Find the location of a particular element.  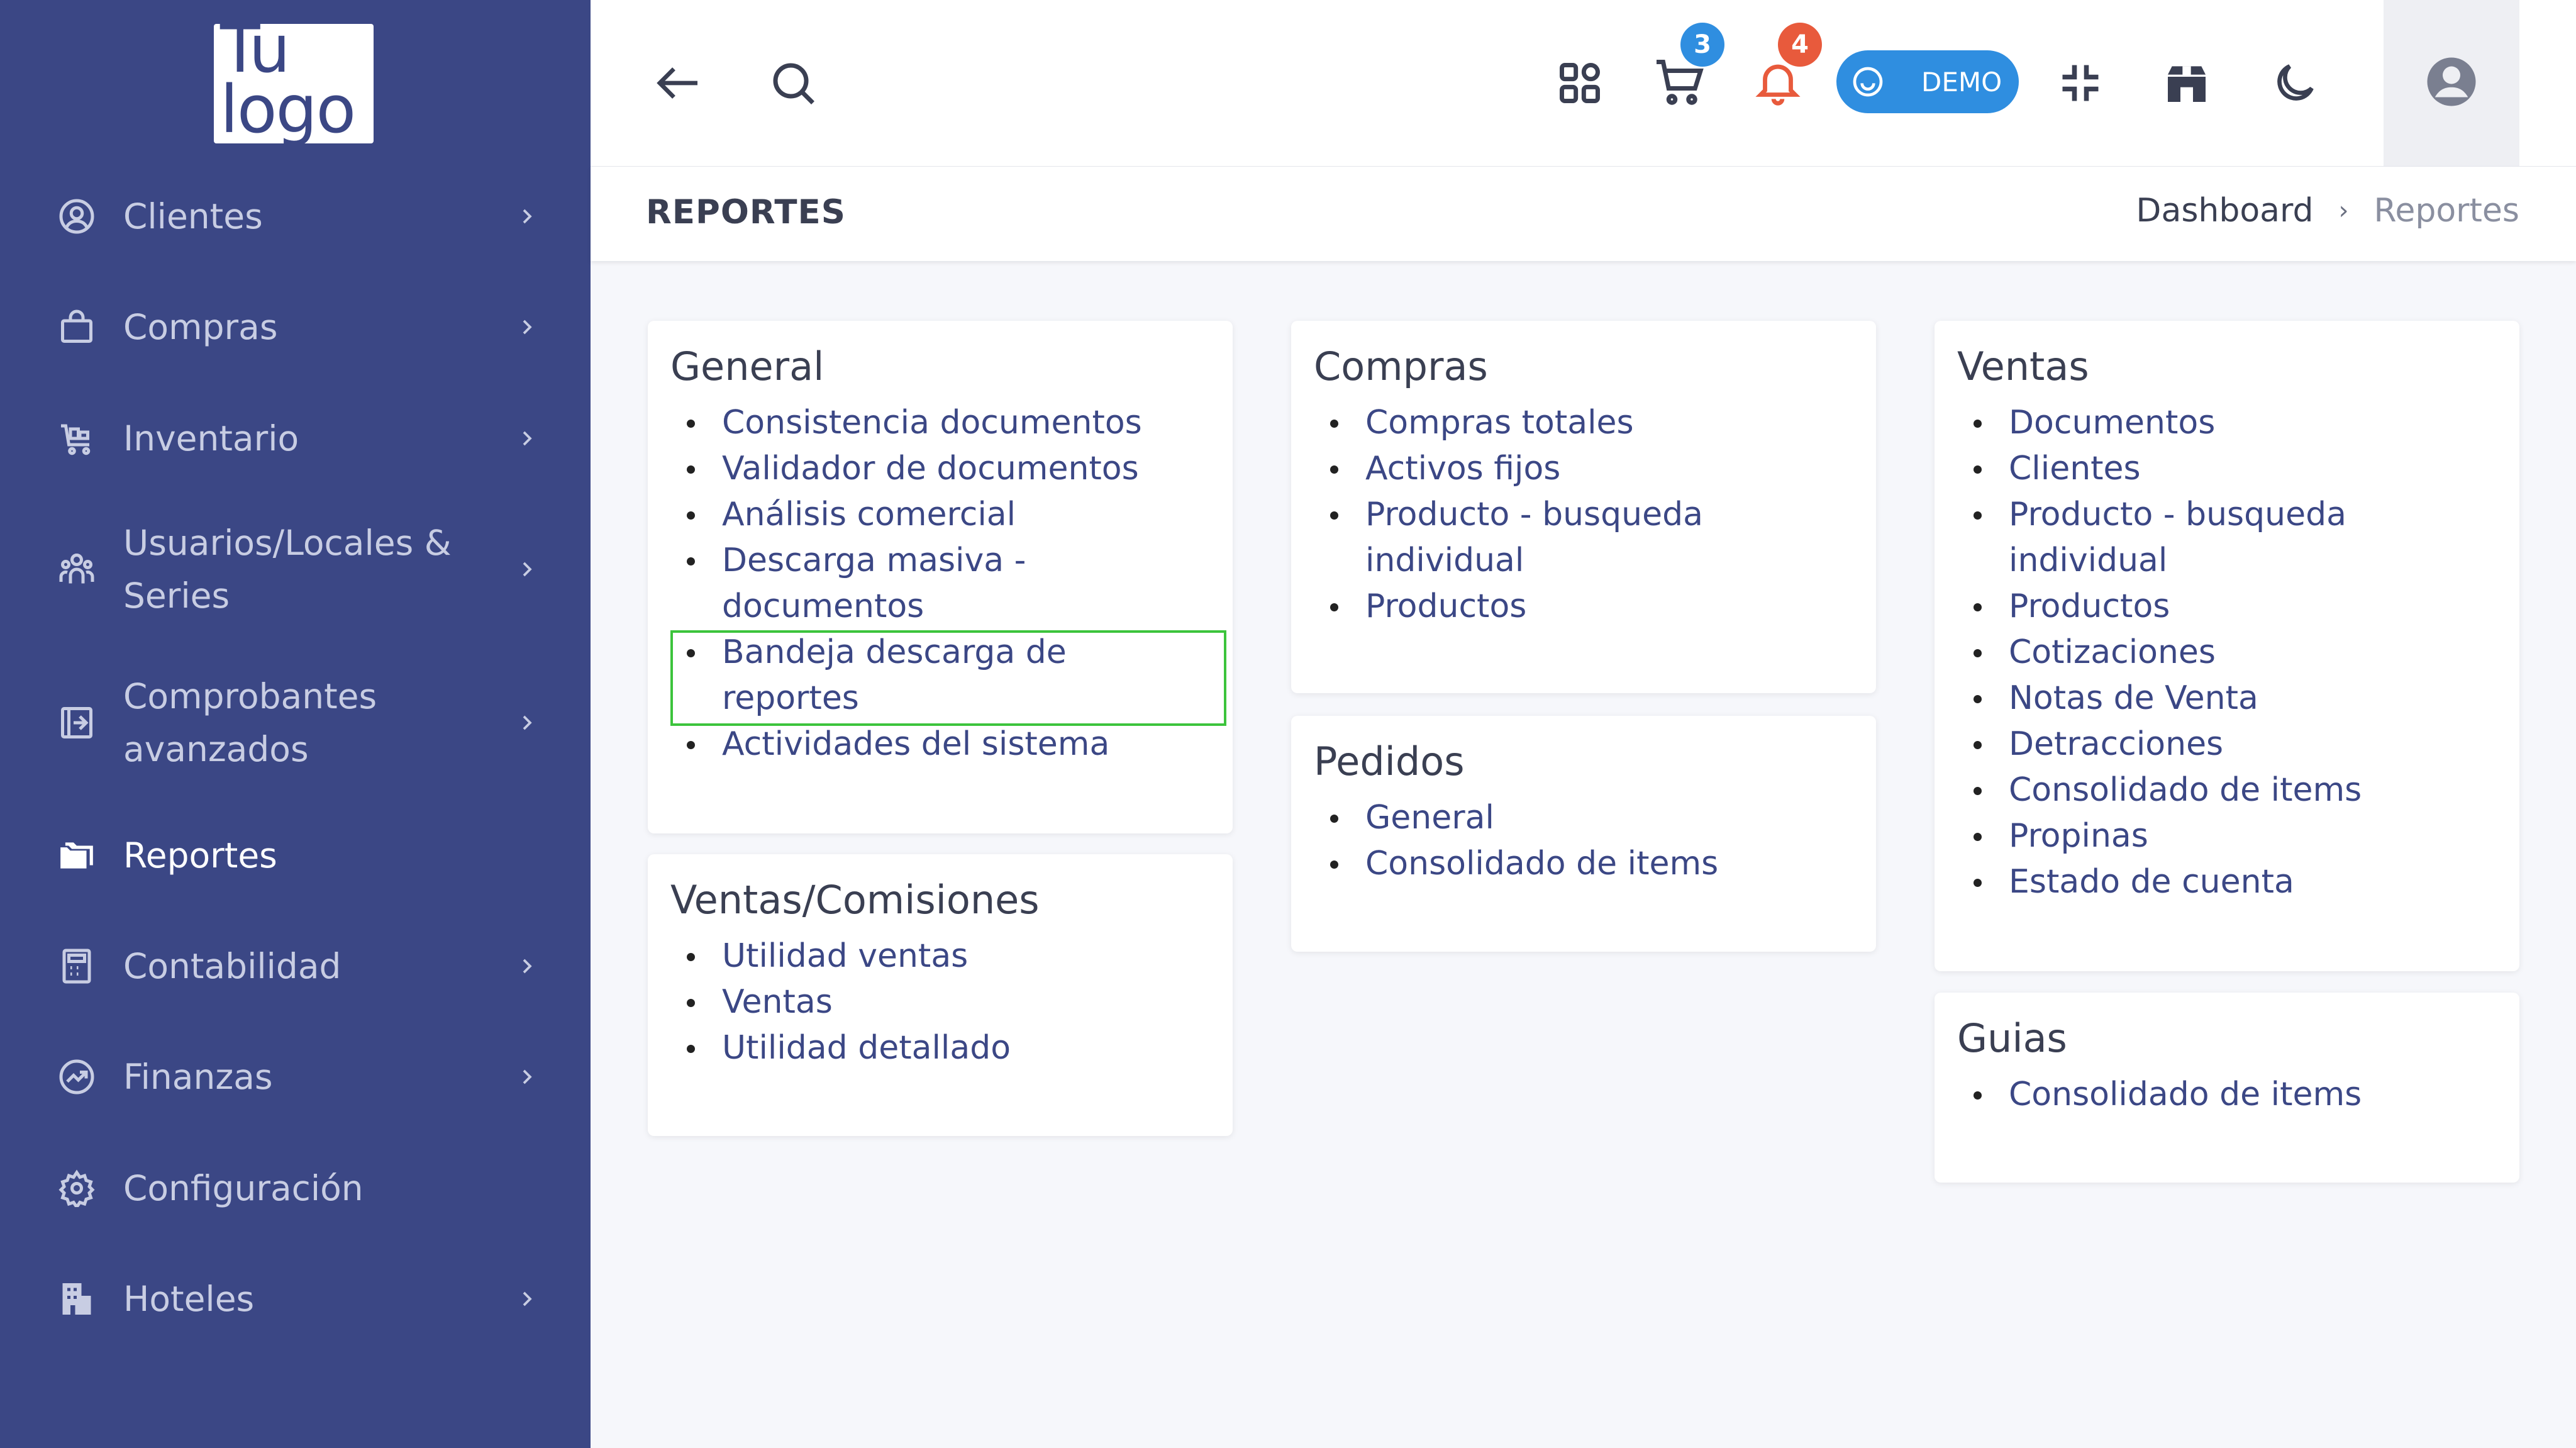

page-title: REPORTES is located at coordinates (746, 212).